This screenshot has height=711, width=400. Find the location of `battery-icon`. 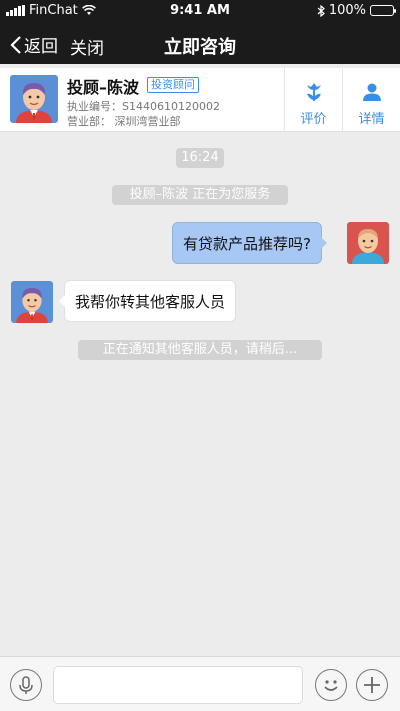

battery-icon is located at coordinates (383, 10).